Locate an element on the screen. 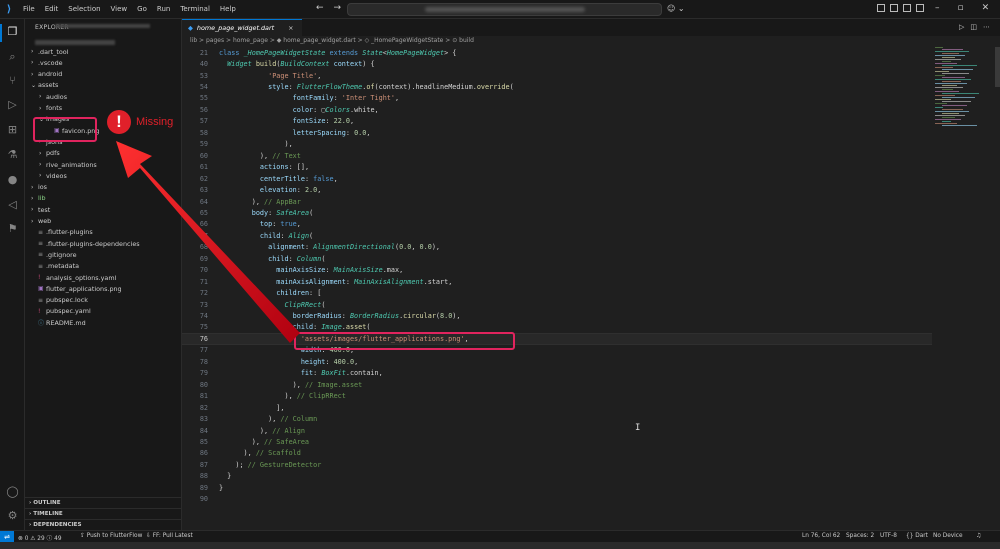  code-line: 72 children: [ is located at coordinates (557, 292).